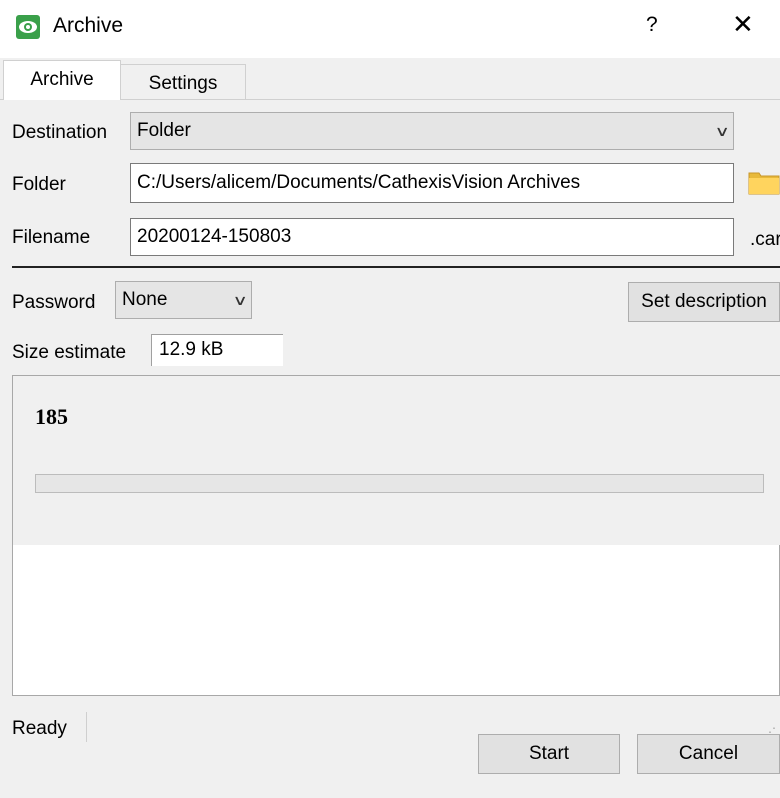 This screenshot has height=798, width=780. I want to click on folder-icon, so click(764, 182).